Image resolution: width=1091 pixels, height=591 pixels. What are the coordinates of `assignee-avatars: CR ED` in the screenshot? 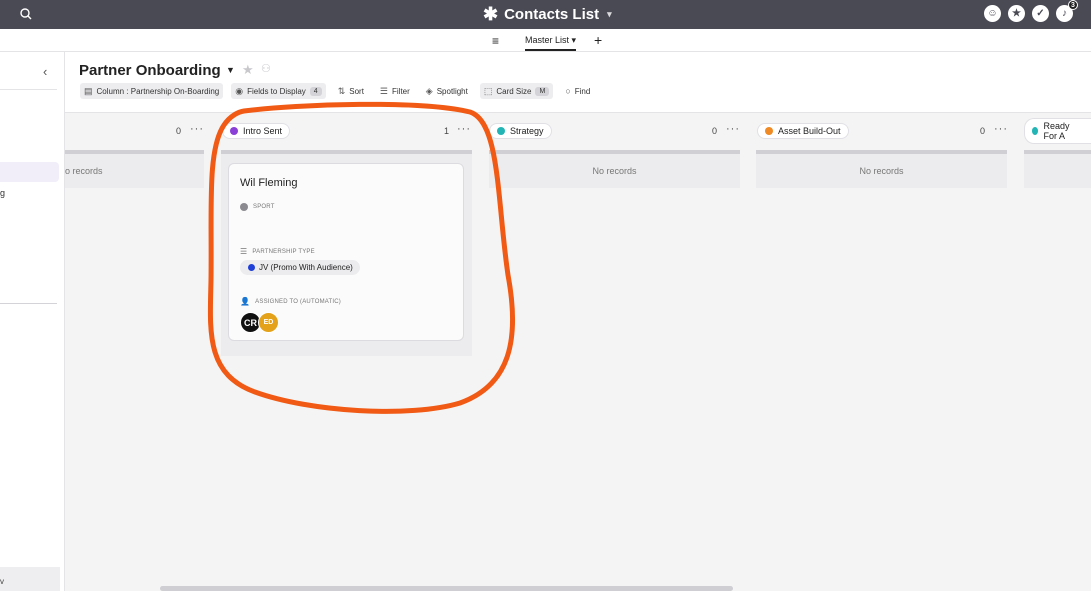 It's located at (259, 322).